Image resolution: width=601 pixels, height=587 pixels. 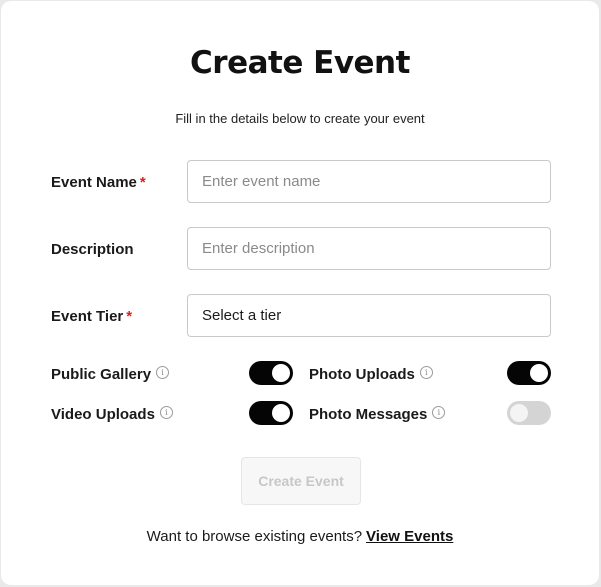 I want to click on photo-uploads-label: Photo Uploads i, so click(x=371, y=374).